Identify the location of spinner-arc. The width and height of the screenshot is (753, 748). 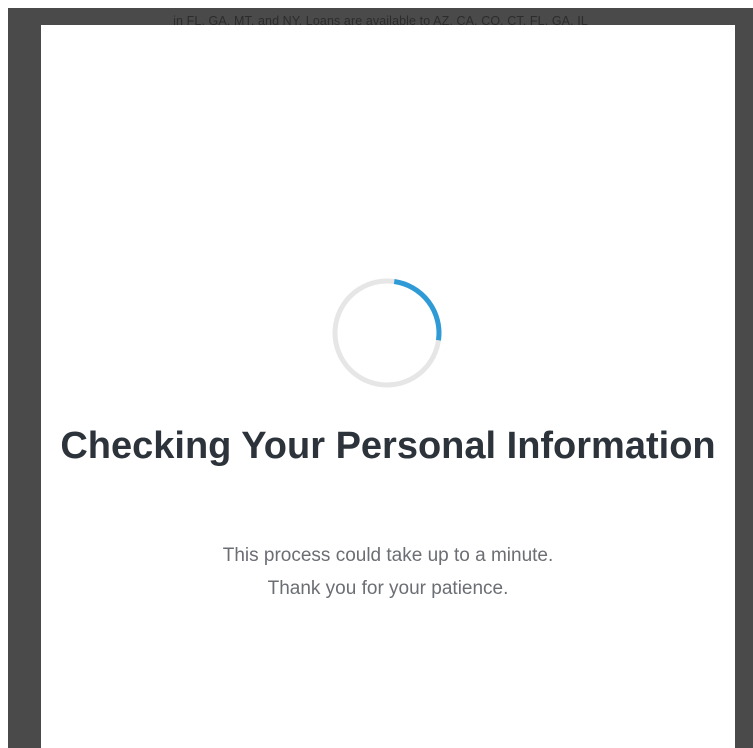
(417, 310).